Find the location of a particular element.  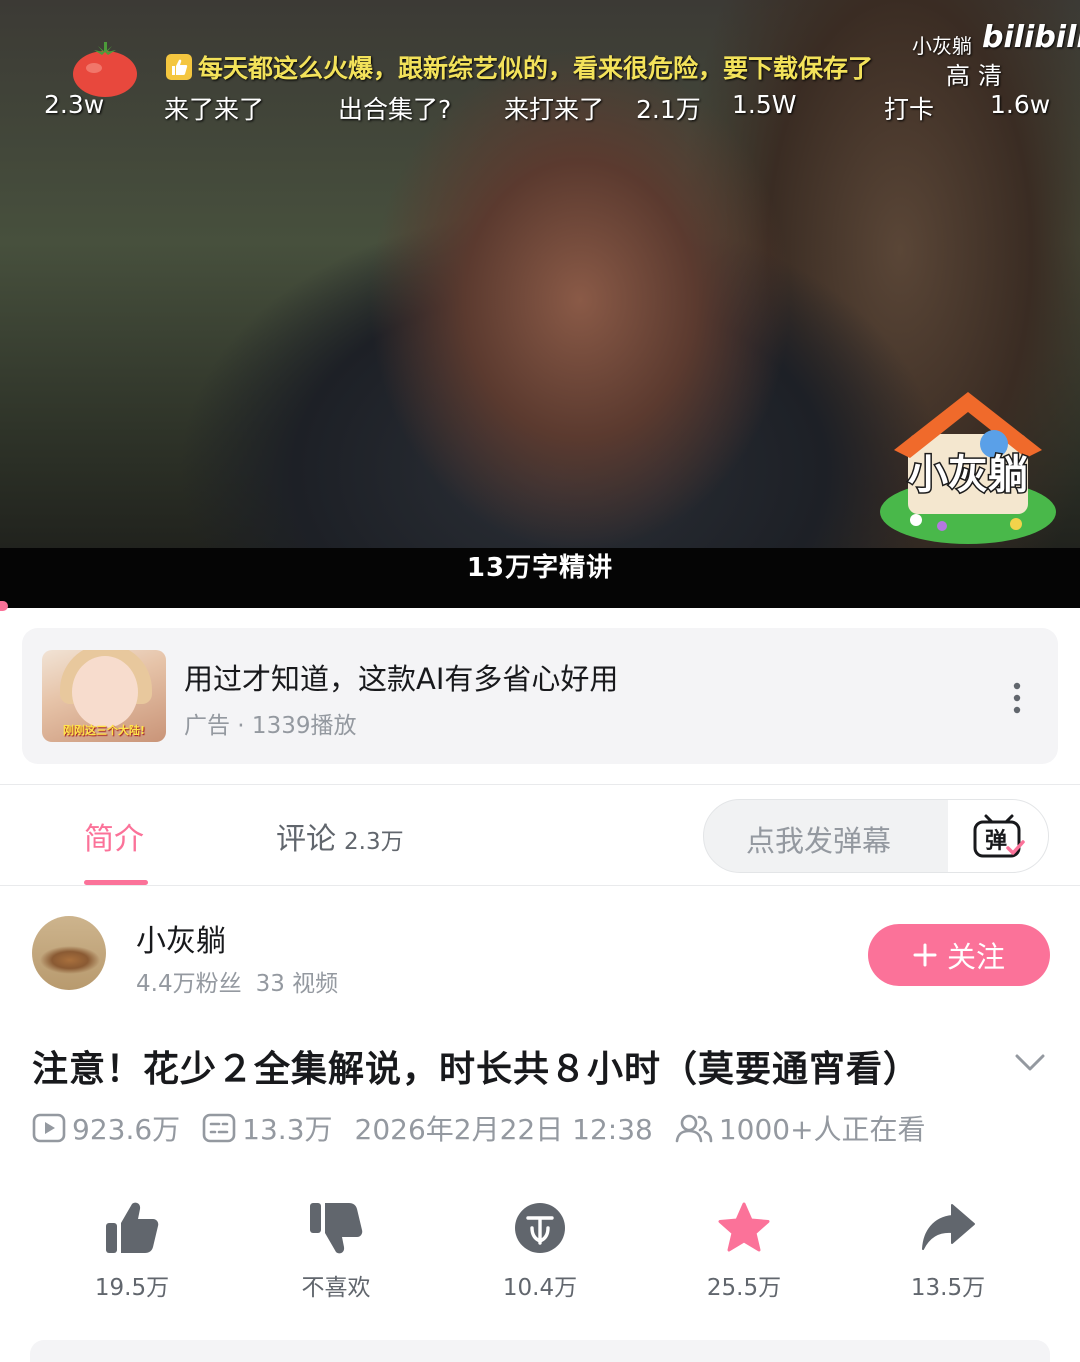

danmaku-item: 出合集了? is located at coordinates (395, 109).